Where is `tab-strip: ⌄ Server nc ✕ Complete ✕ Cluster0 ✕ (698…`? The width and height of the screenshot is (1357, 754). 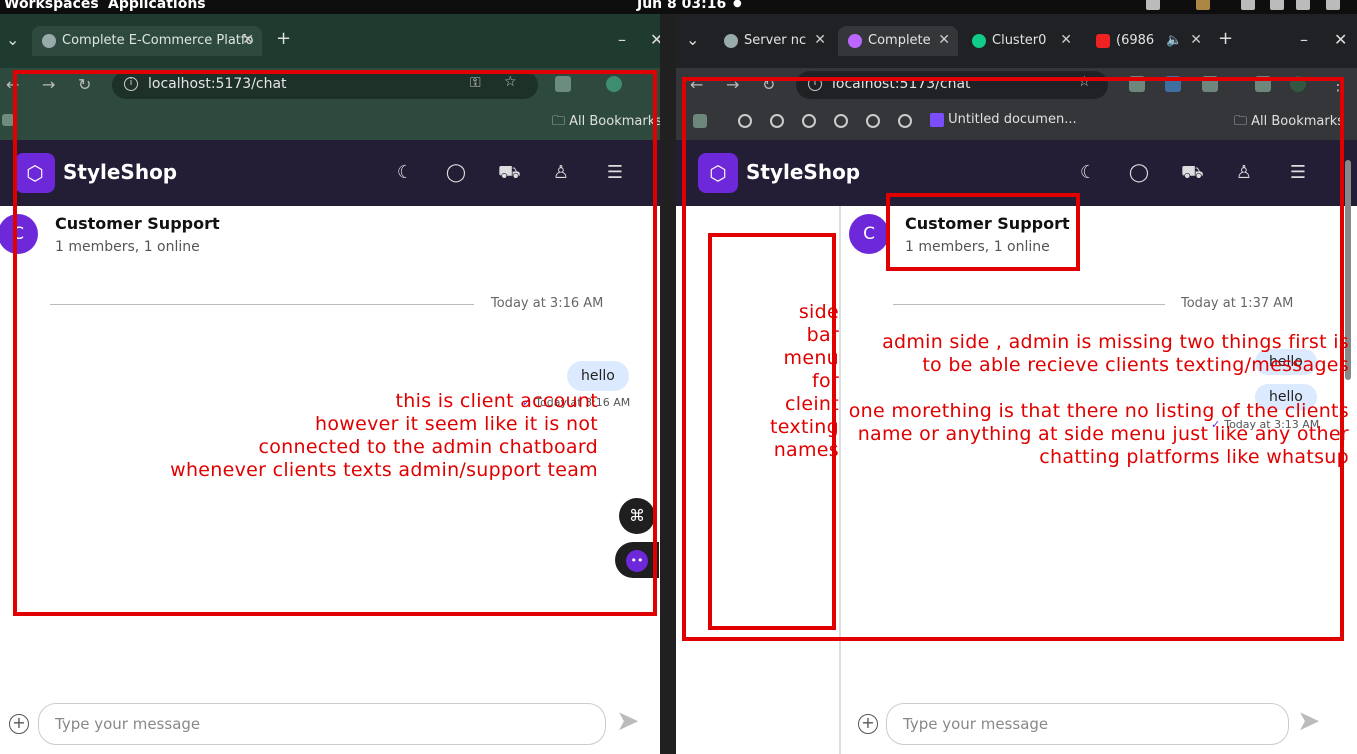
tab-strip: ⌄ Server nc ✕ Complete ✕ Cluster0 ✕ (698… is located at coordinates (1016, 41).